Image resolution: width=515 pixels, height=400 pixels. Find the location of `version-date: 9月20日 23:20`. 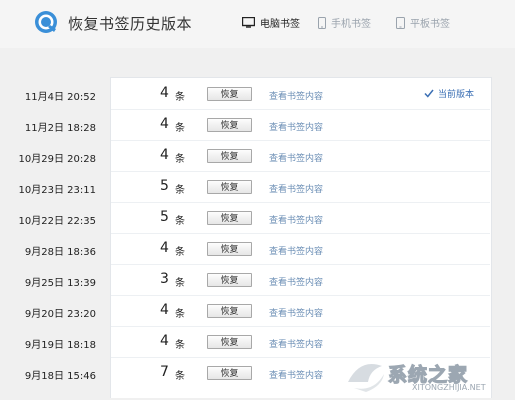

version-date: 9月20日 23:20 is located at coordinates (60, 314).